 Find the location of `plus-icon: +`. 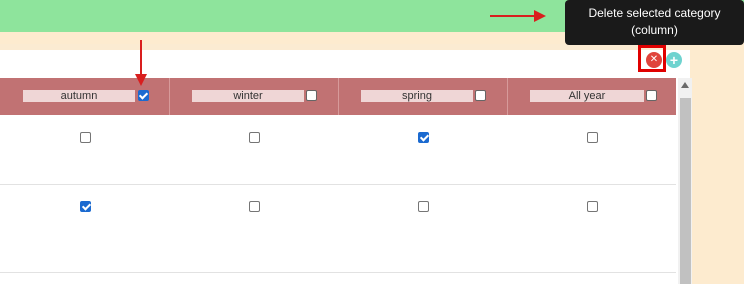

plus-icon: + is located at coordinates (674, 60).